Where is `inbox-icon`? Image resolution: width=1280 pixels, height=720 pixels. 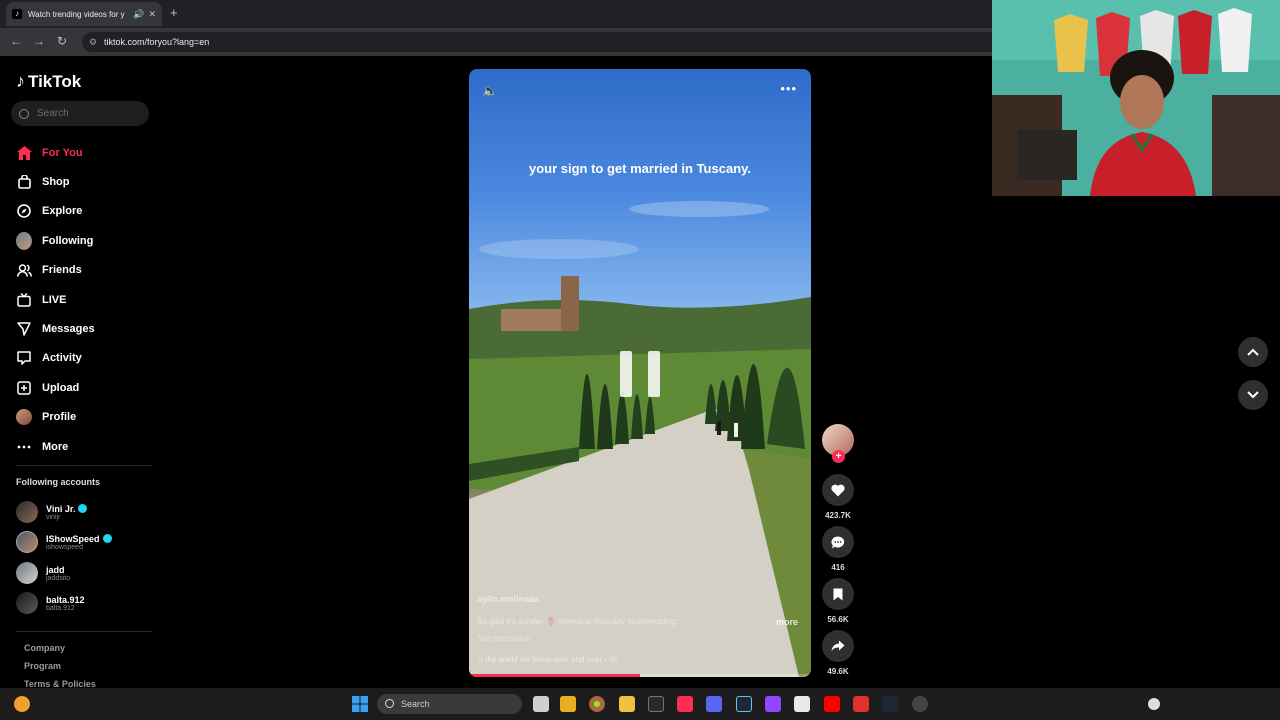 inbox-icon is located at coordinates (24, 358).